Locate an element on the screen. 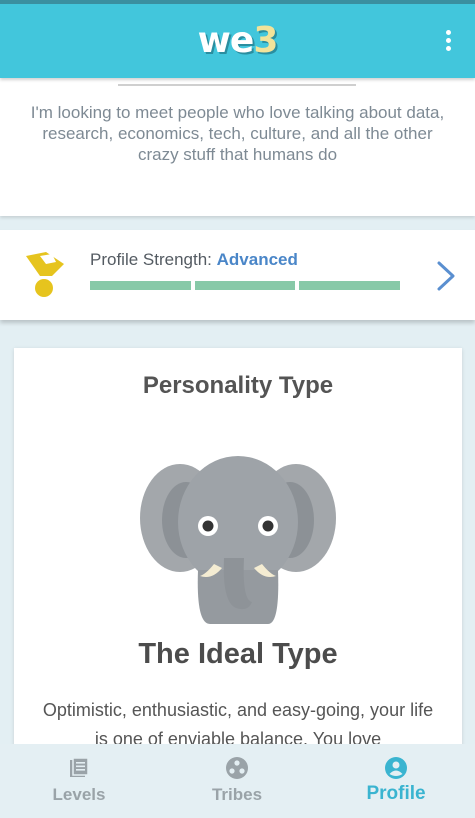 The width and height of the screenshot is (475, 818). medal-icon is located at coordinates (45, 274).